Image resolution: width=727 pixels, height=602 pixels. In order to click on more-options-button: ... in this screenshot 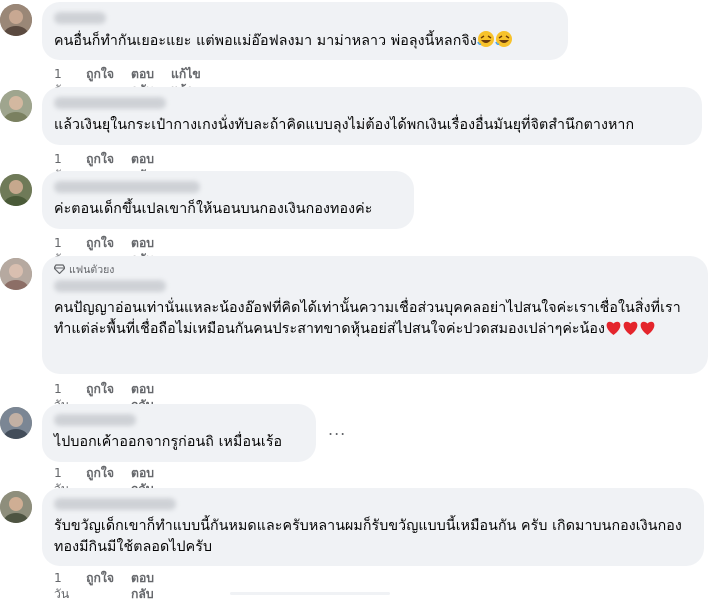, I will do `click(337, 429)`.